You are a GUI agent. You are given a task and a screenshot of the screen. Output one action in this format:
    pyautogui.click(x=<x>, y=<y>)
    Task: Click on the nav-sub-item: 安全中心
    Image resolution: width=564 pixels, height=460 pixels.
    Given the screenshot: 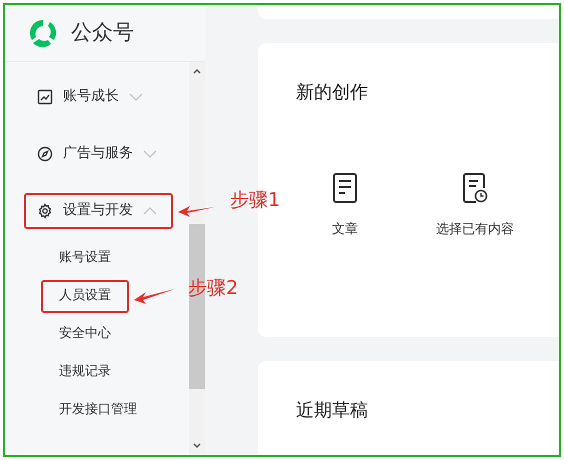 What is the action you would take?
    pyautogui.click(x=85, y=334)
    